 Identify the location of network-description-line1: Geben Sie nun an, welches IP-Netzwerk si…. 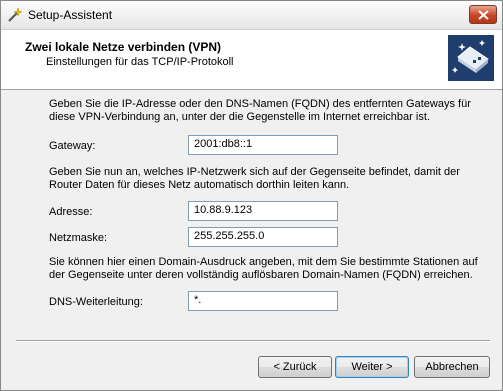
(254, 172).